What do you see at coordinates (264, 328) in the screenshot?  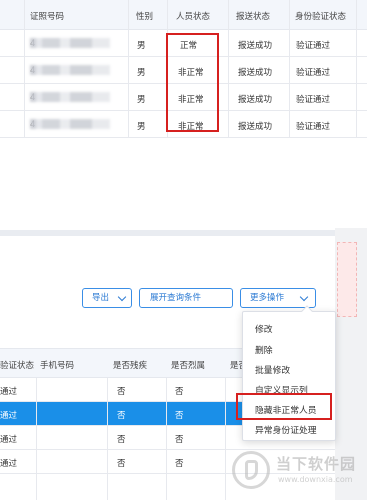 I see `menu-item-edit: 修改` at bounding box center [264, 328].